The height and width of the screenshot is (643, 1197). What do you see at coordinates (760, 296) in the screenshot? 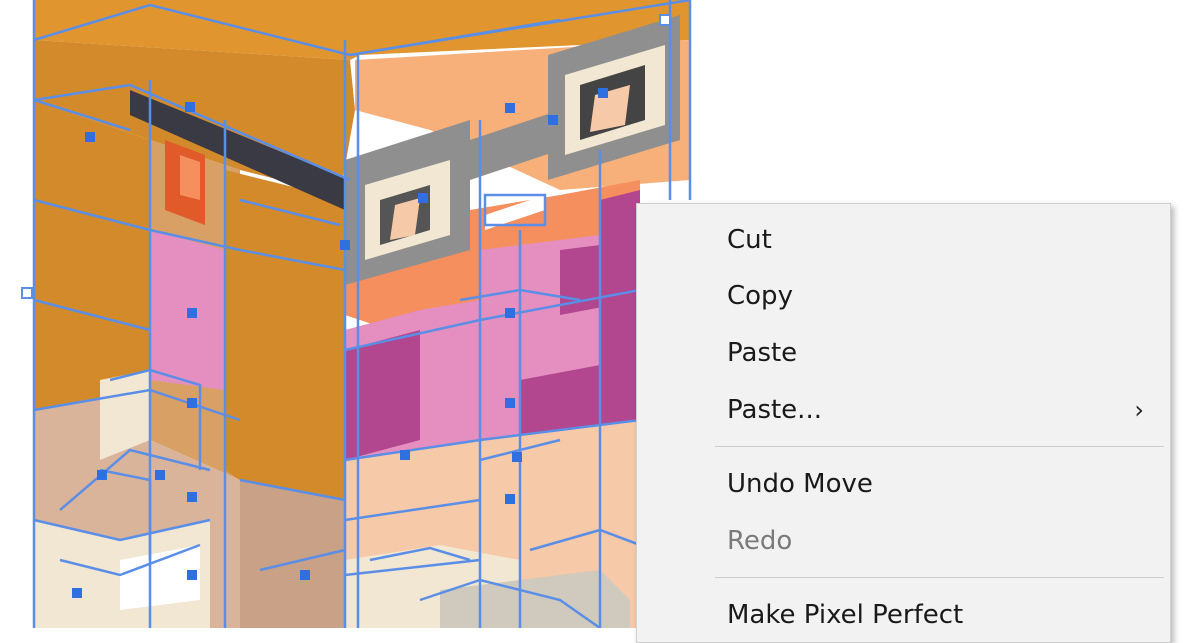
I see `menu-item-copy-label: Copy` at bounding box center [760, 296].